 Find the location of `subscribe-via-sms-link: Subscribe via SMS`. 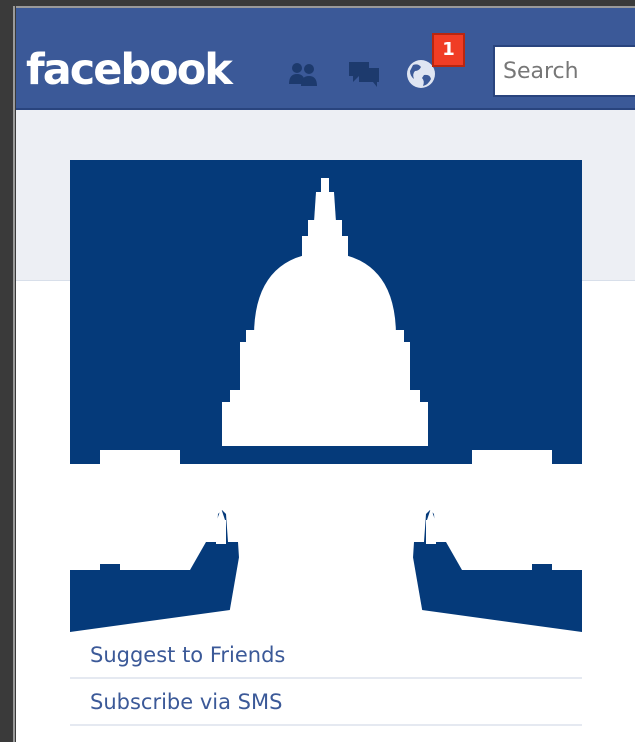

subscribe-via-sms-link: Subscribe via SMS is located at coordinates (186, 702).